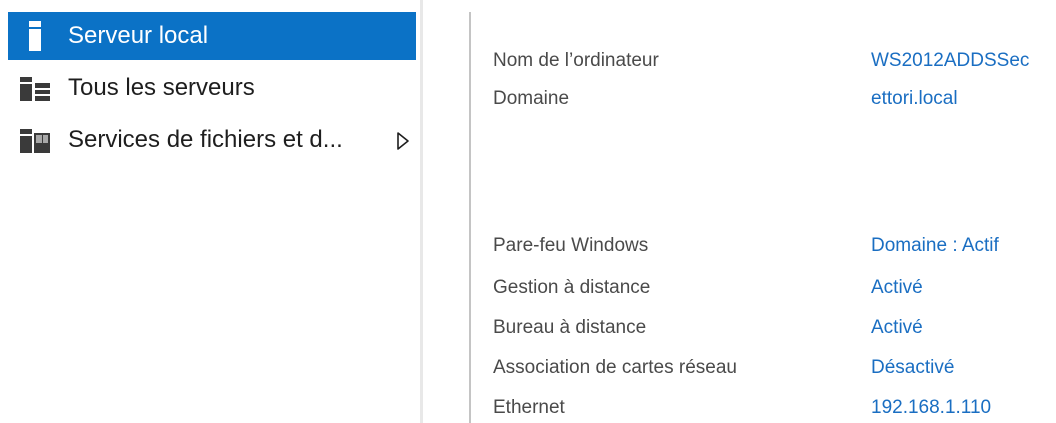 The image size is (1056, 423). I want to click on nic-teaming-label: Association de cartes réseau, so click(615, 367).